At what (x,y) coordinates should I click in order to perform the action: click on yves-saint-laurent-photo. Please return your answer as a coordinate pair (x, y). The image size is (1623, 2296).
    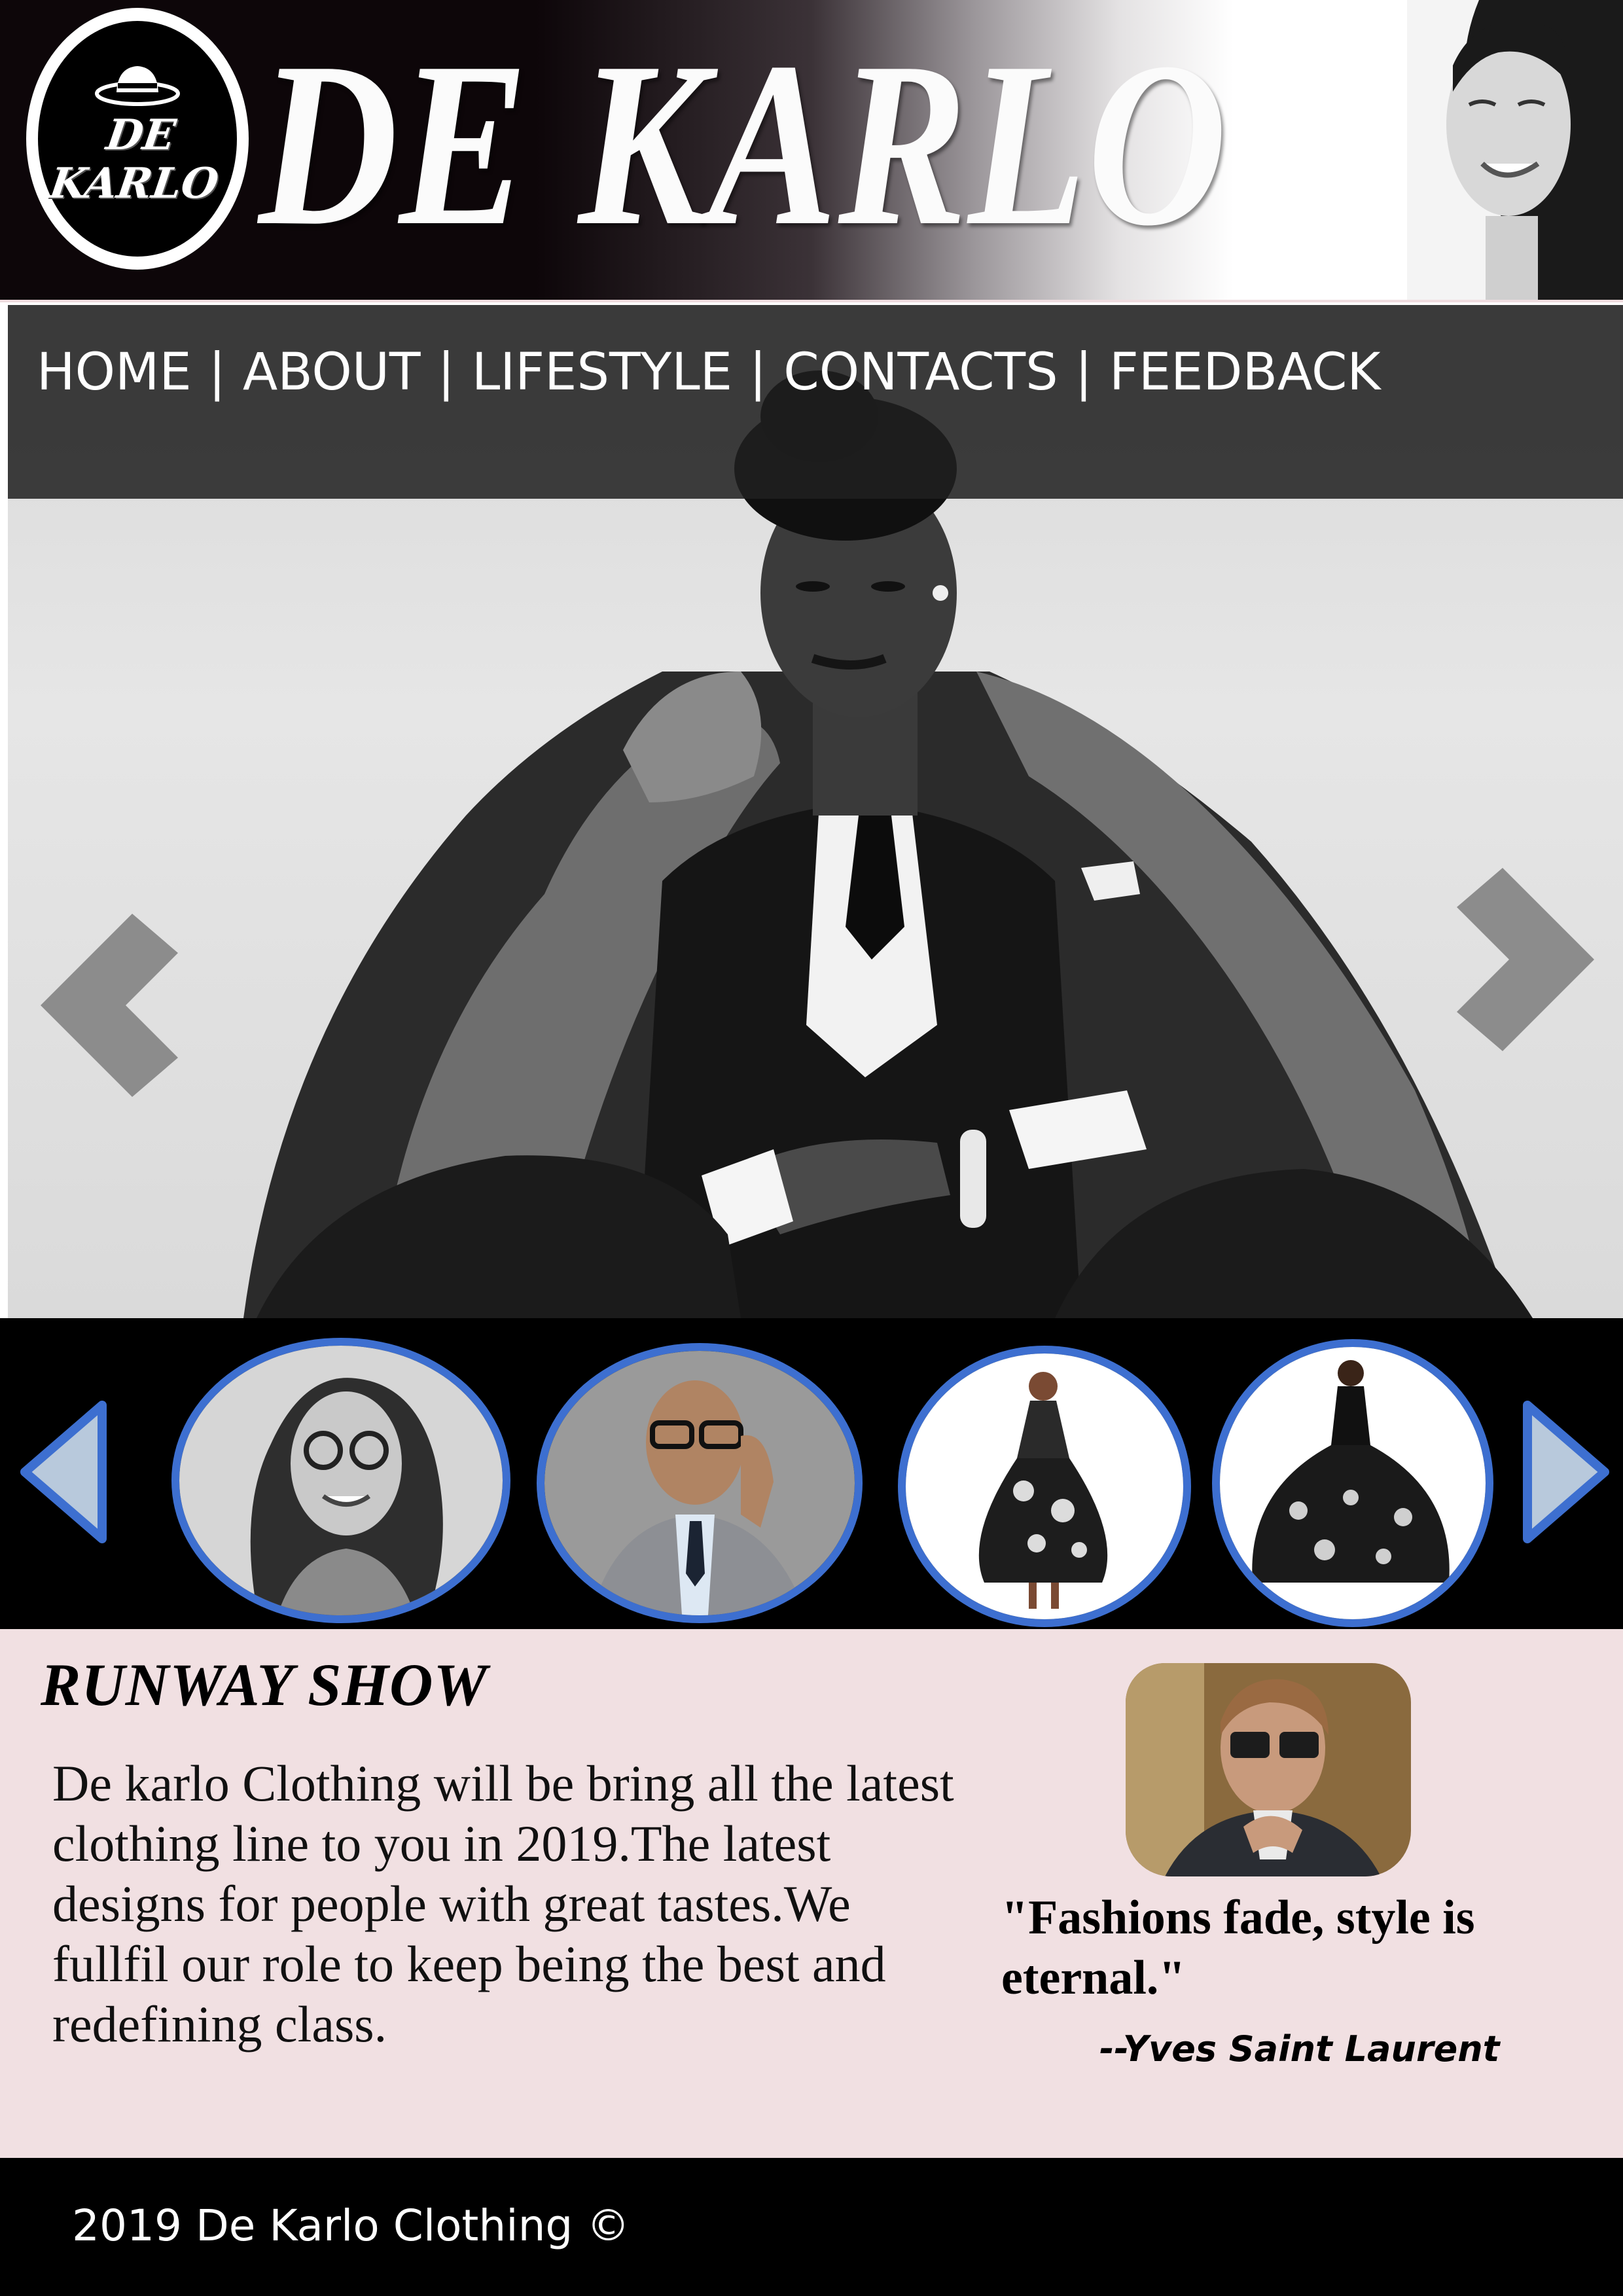
    Looking at the image, I should click on (1268, 1769).